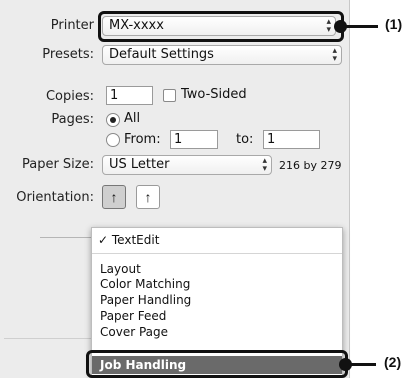 This screenshot has height=378, width=419. What do you see at coordinates (145, 284) in the screenshot?
I see `menu-item-color-matching: Color Matching` at bounding box center [145, 284].